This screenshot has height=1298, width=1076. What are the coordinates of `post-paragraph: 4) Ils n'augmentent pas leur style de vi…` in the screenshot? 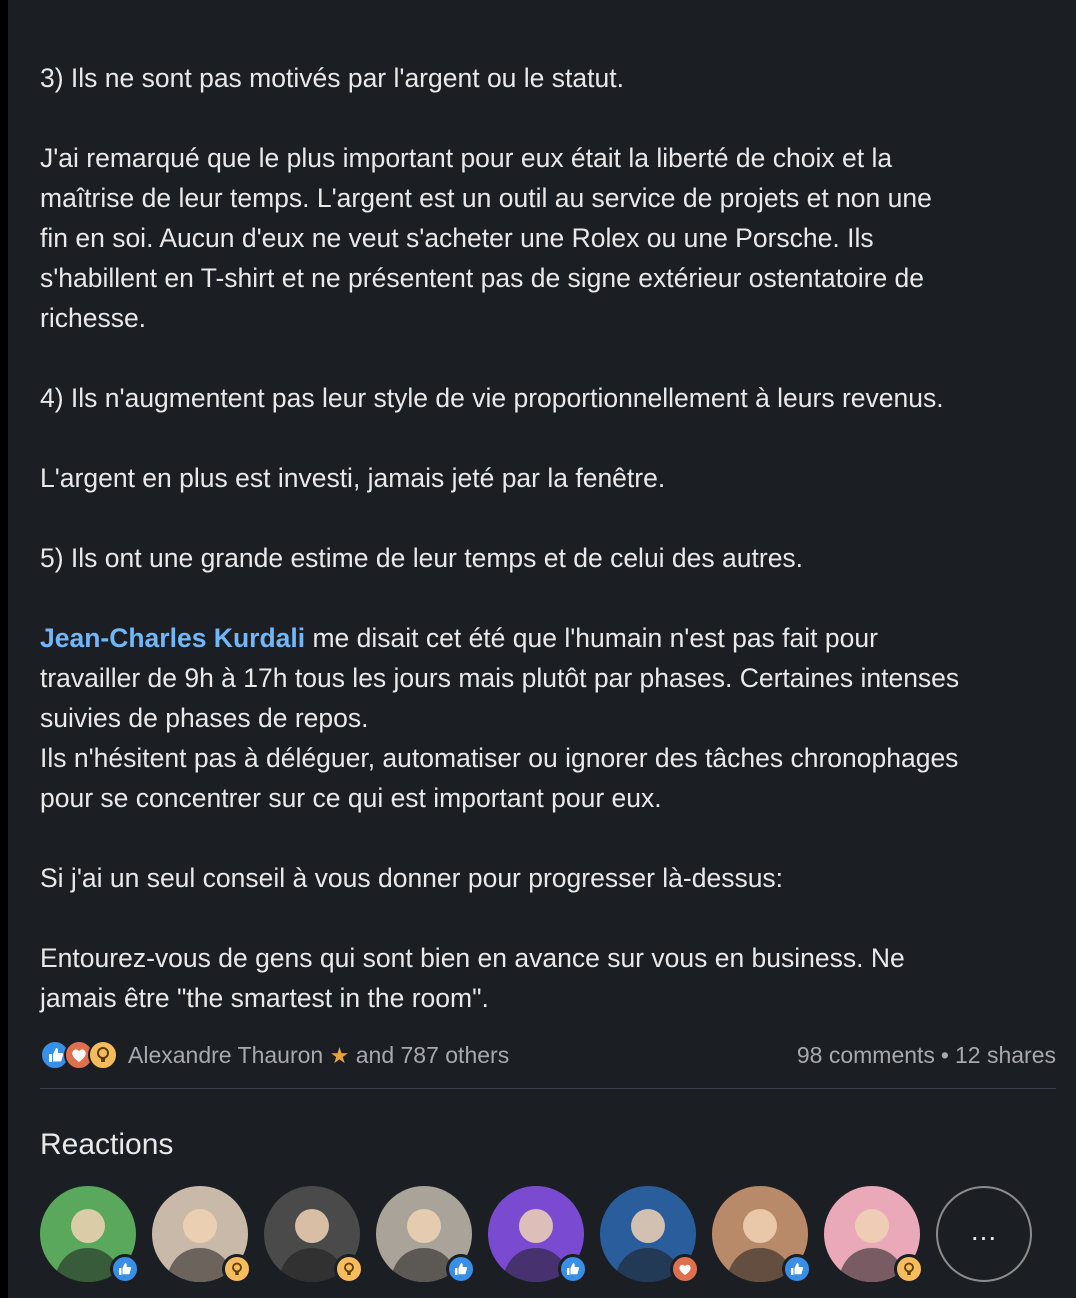 It's located at (550, 398).